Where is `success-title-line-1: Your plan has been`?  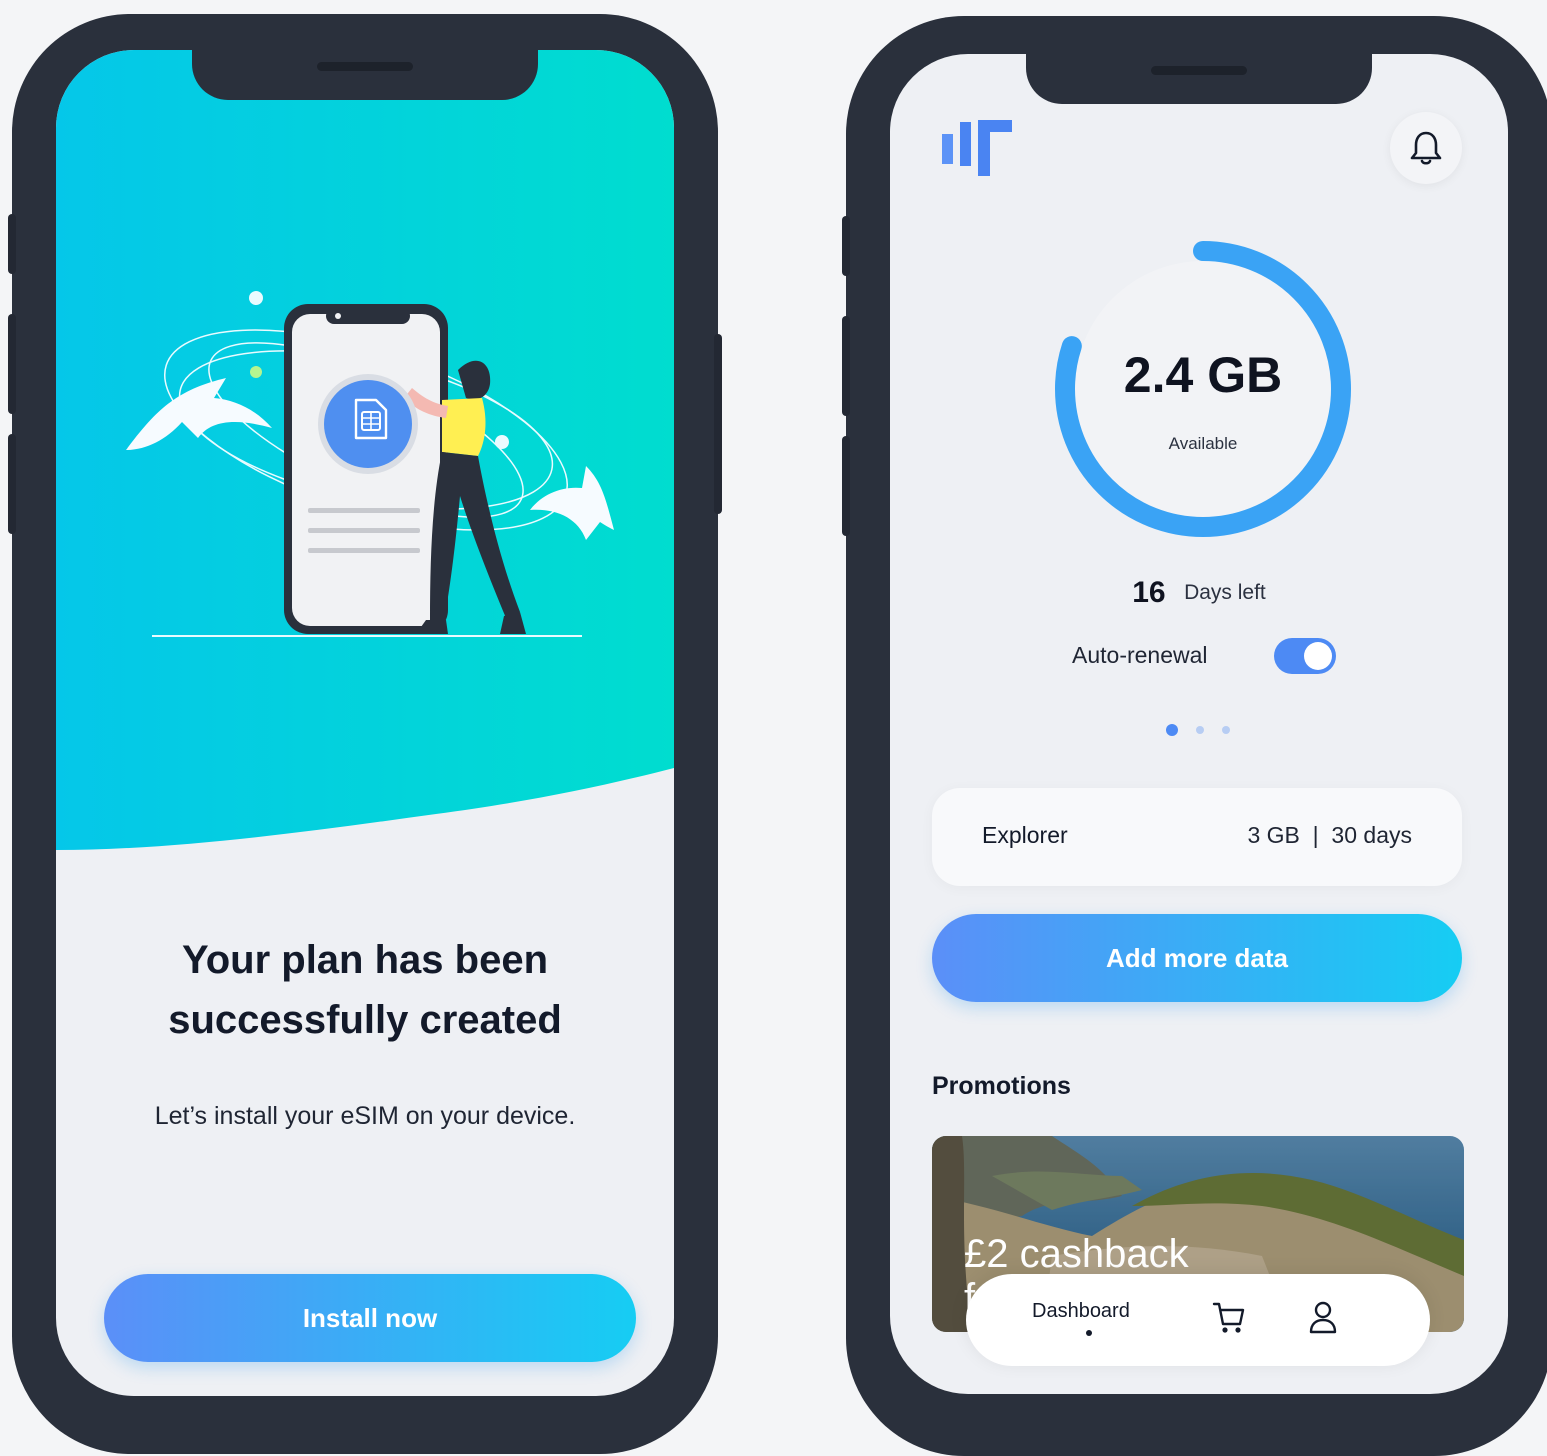
success-title-line-1: Your plan has been is located at coordinates (365, 960).